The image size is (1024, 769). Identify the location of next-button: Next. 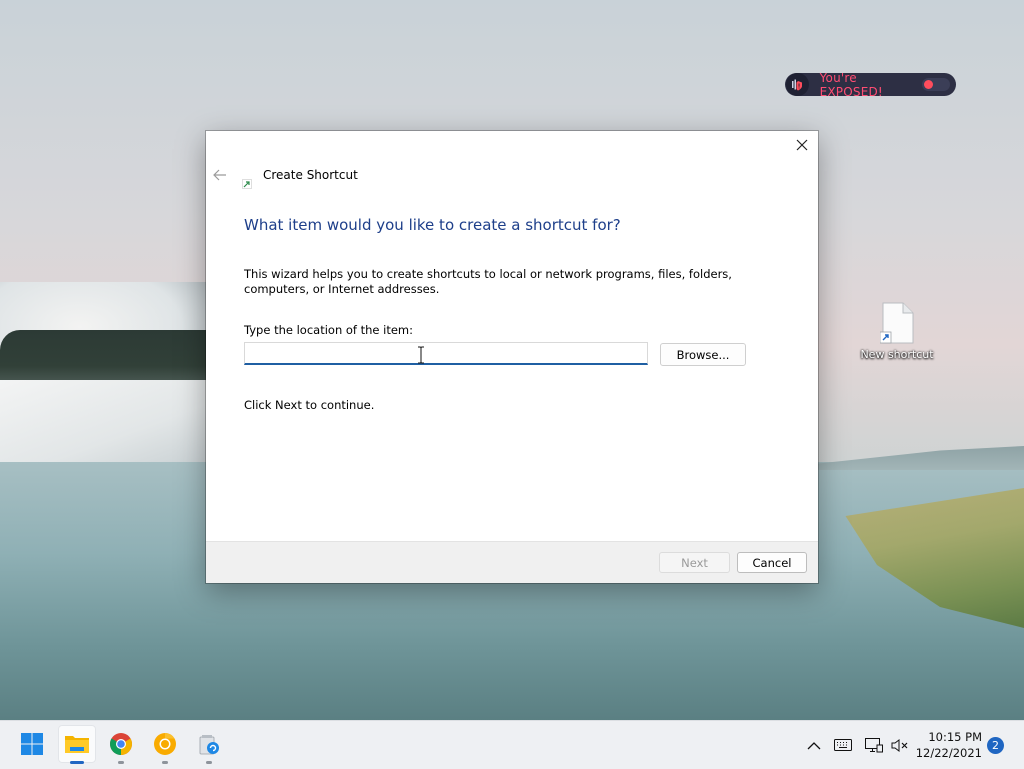
(694, 562).